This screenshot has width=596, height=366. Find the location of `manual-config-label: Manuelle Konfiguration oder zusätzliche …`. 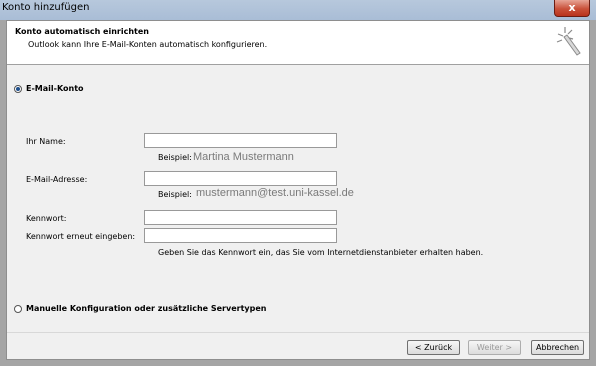

manual-config-label: Manuelle Konfiguration oder zusätzliche … is located at coordinates (146, 308).